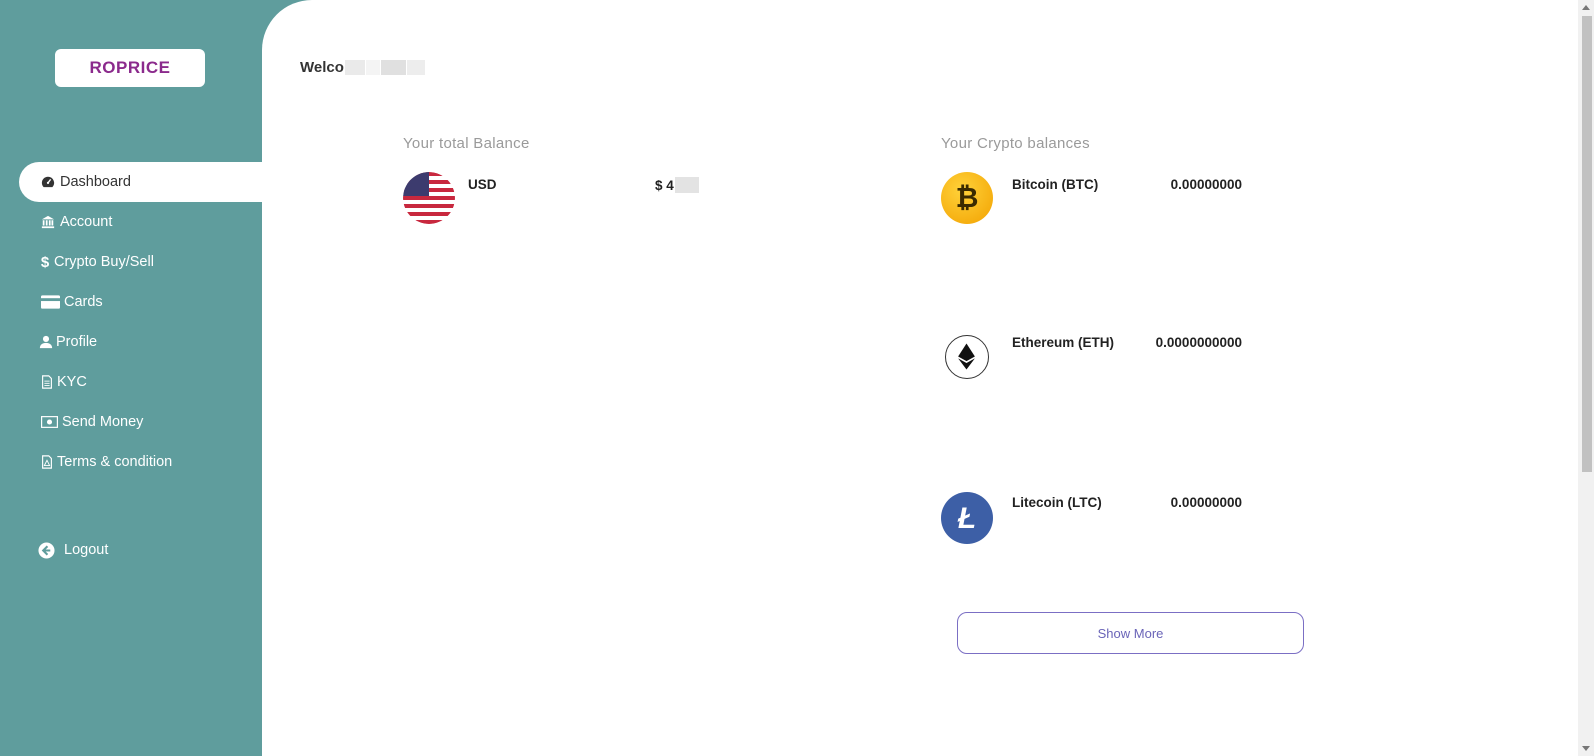 This screenshot has height=756, width=1594. I want to click on credit-card-icon, so click(50, 302).